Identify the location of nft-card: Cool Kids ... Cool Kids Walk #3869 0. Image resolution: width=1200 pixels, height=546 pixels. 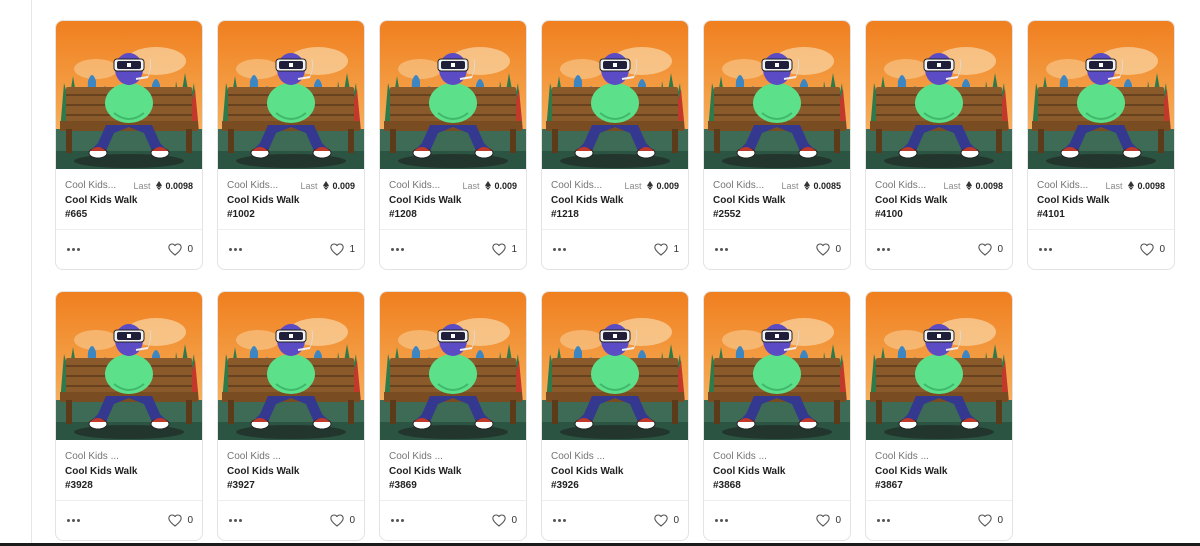
(453, 416).